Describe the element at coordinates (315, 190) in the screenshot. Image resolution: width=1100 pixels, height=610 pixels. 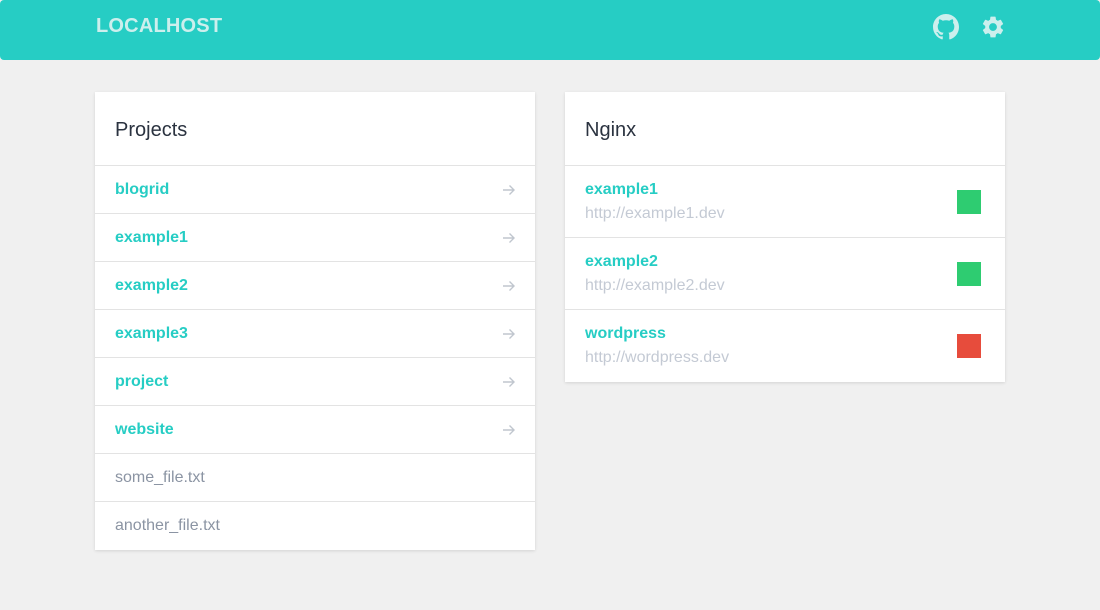
I see `project-row-blogrid: blogrid` at that location.